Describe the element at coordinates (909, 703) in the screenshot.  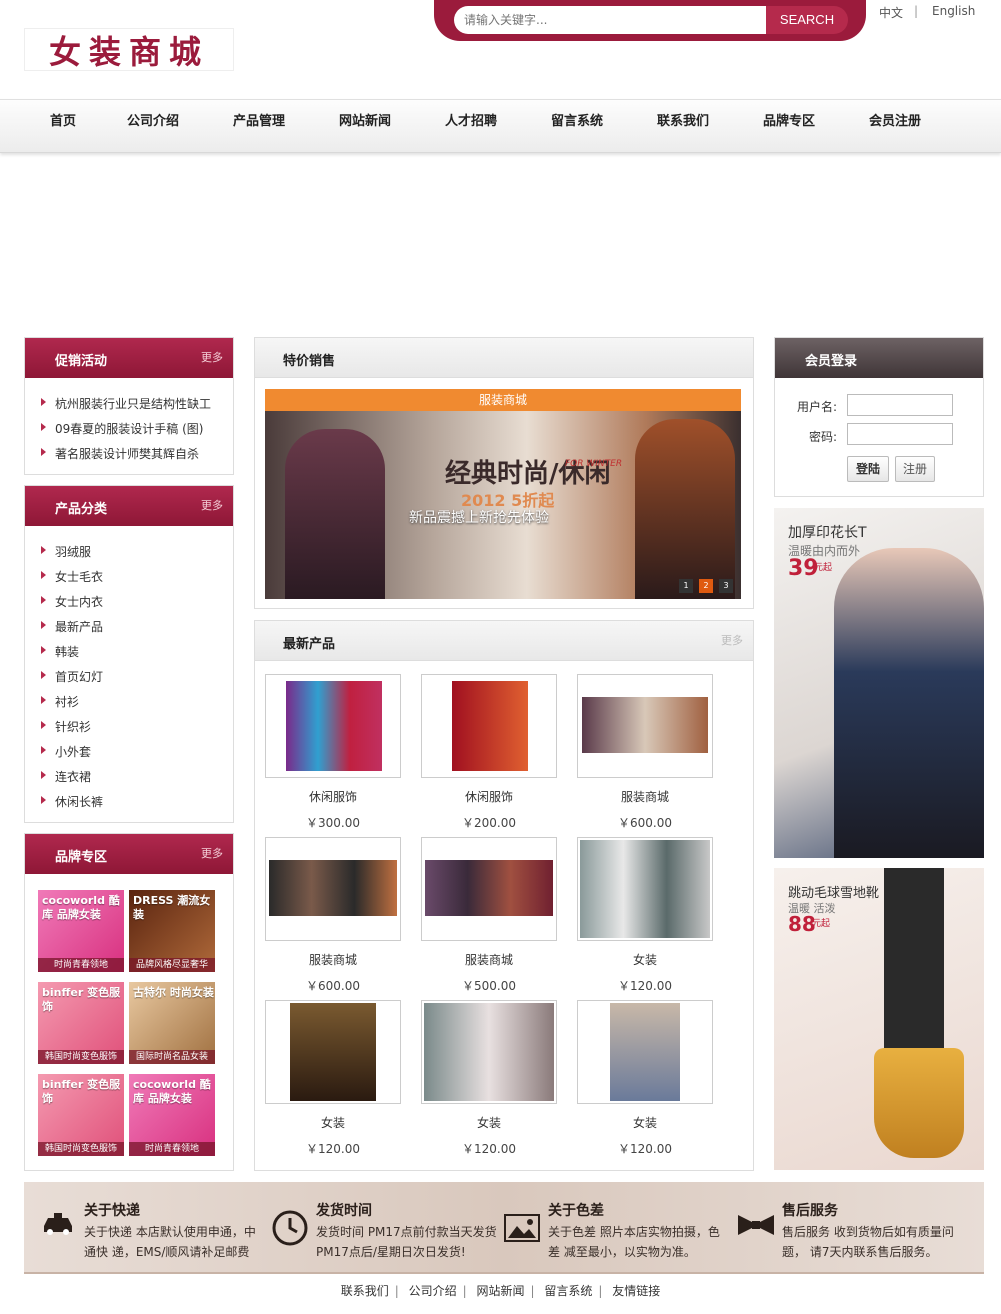
I see `ad-model` at that location.